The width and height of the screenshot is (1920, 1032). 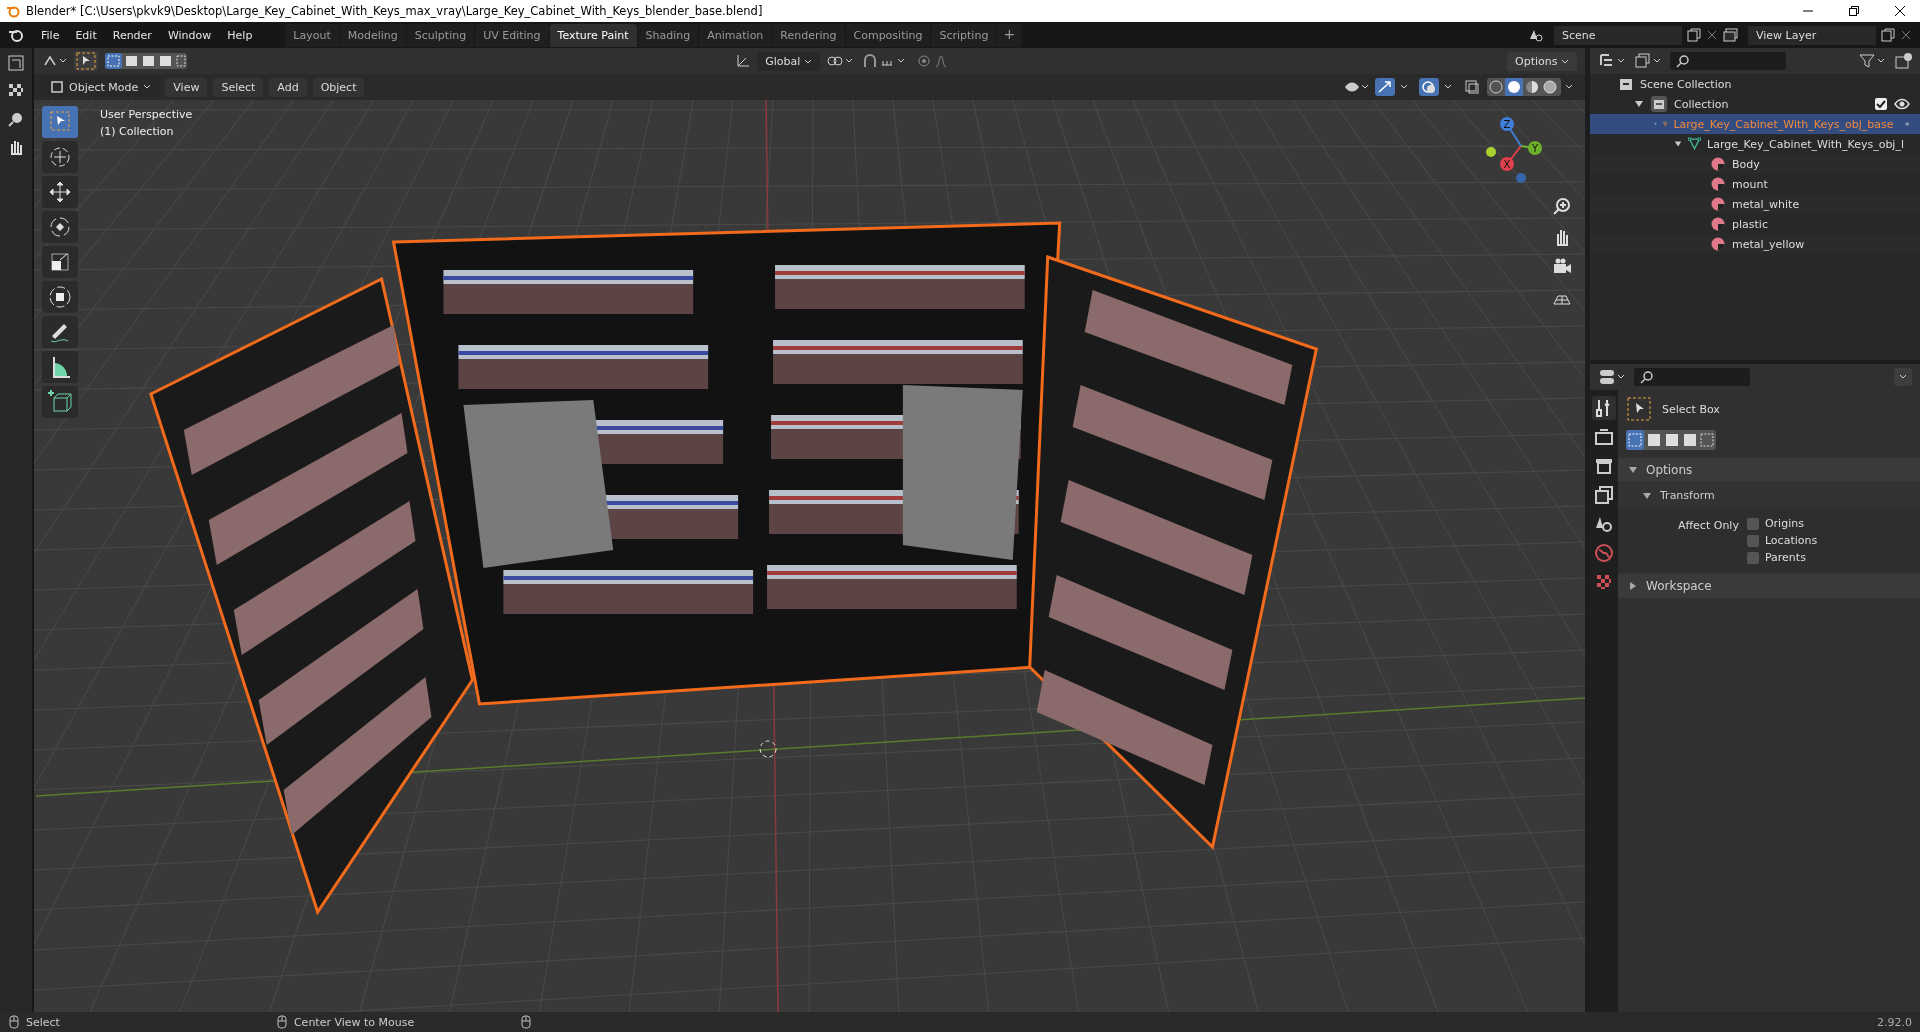 What do you see at coordinates (338, 87) in the screenshot?
I see `viewport-menu: Object` at bounding box center [338, 87].